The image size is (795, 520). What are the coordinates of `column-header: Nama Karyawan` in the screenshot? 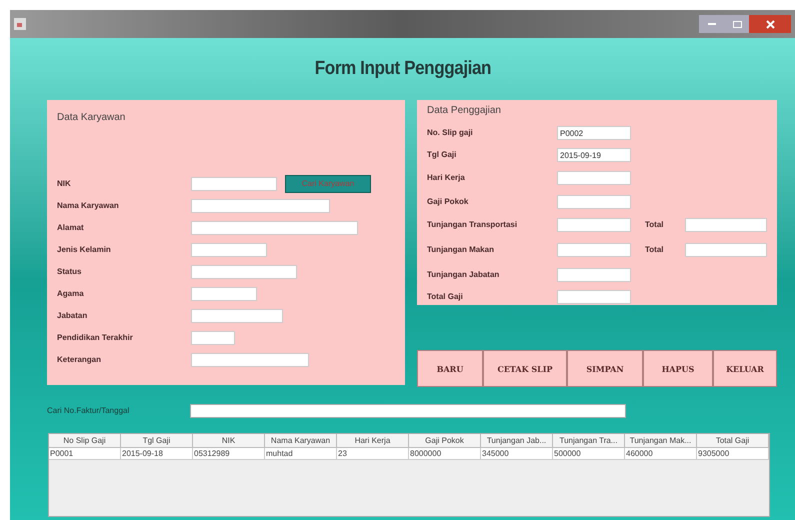 It's located at (301, 441).